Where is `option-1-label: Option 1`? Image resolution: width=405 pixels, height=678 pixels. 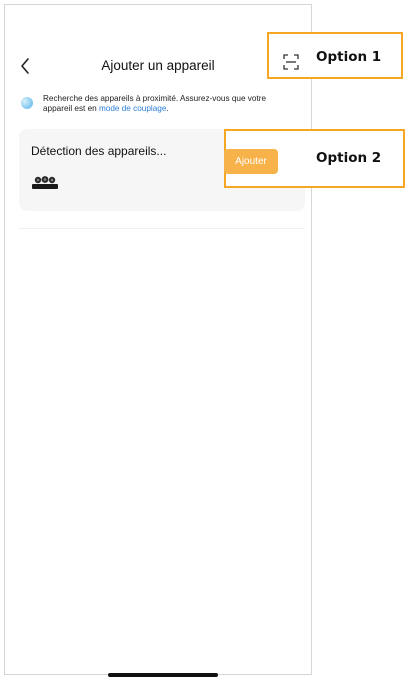
option-1-label: Option 1 is located at coordinates (349, 57).